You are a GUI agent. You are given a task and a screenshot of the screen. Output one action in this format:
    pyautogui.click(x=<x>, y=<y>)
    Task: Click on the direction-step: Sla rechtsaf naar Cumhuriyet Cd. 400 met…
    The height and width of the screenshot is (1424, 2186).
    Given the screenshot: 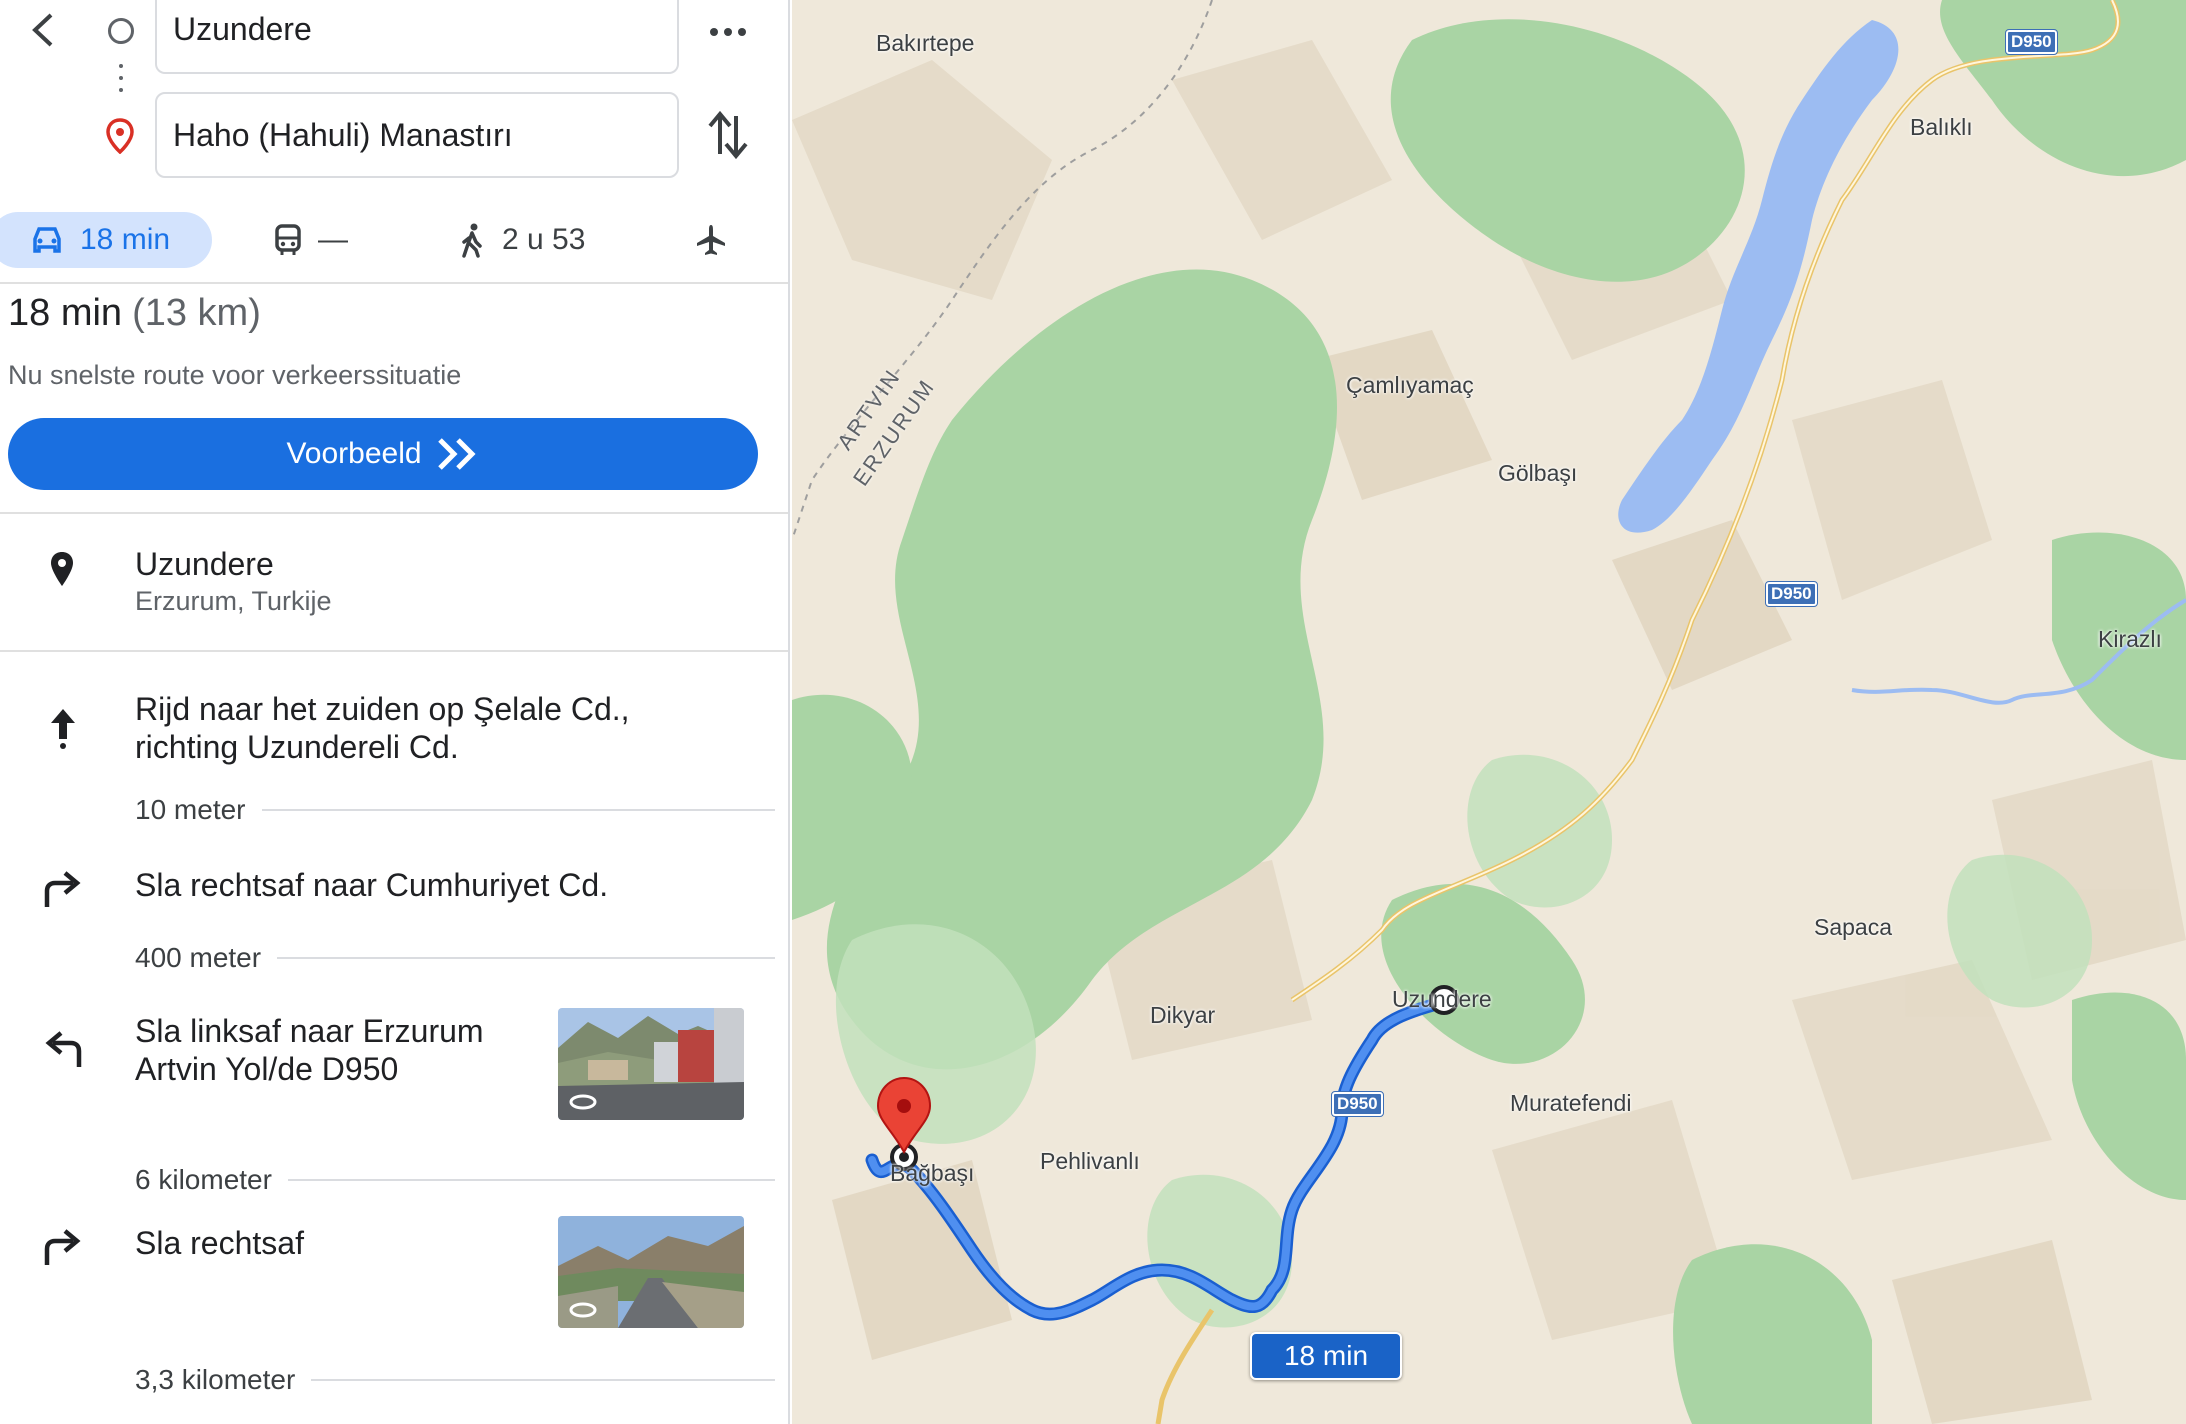 What is the action you would take?
    pyautogui.click(x=394, y=928)
    